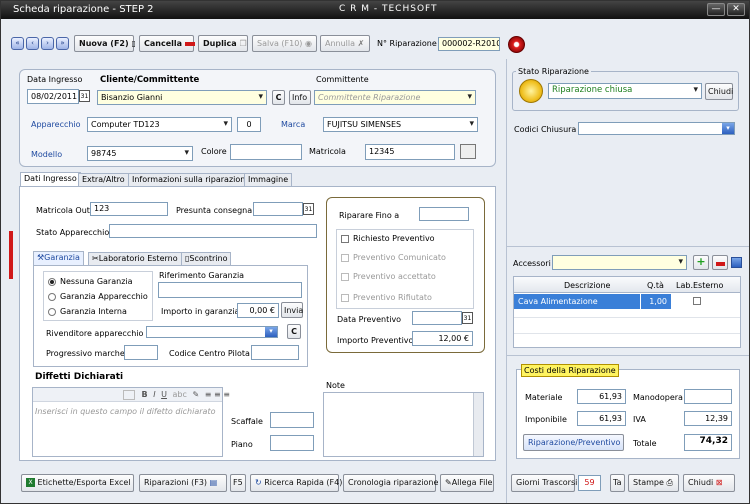 The width and height of the screenshot is (750, 504). Describe the element at coordinates (736, 262) in the screenshot. I see `info-accessori-icon` at that location.